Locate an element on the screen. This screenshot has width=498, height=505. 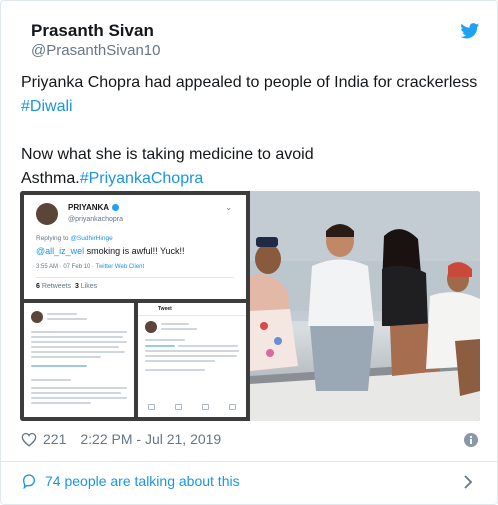
speech-bubble-icon is located at coordinates (29, 481).